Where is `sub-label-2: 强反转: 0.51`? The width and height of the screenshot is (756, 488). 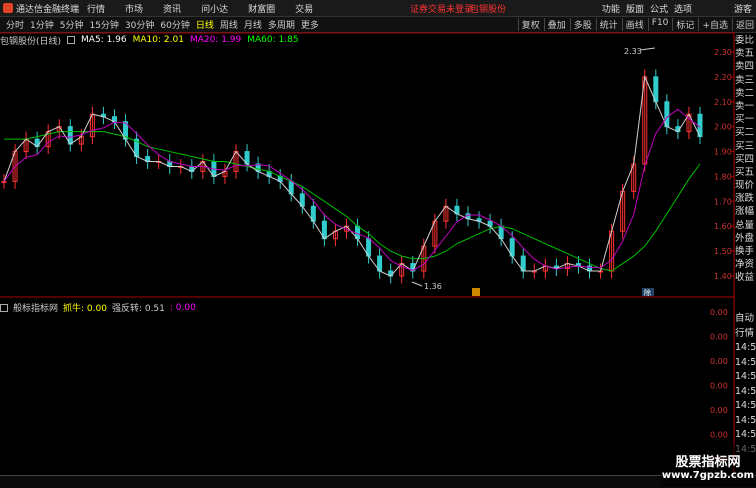
sub-label-2: 强反转: 0.51 is located at coordinates (138, 309).